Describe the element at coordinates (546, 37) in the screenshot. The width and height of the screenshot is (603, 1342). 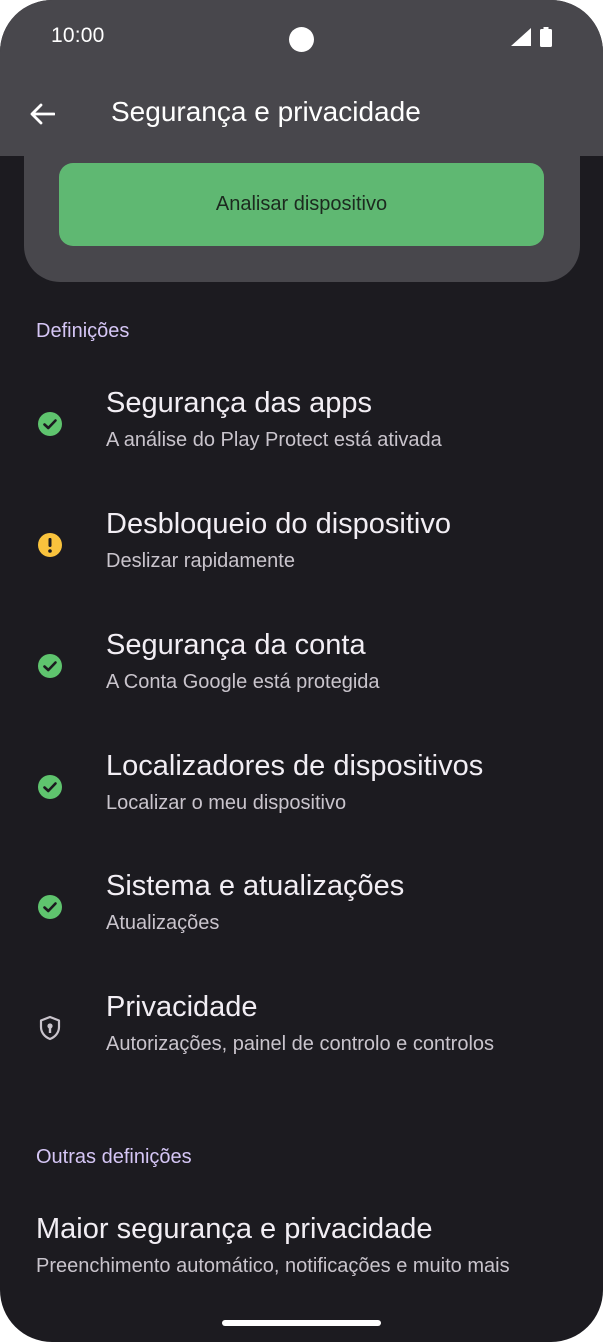
I see `battery-icon` at that location.